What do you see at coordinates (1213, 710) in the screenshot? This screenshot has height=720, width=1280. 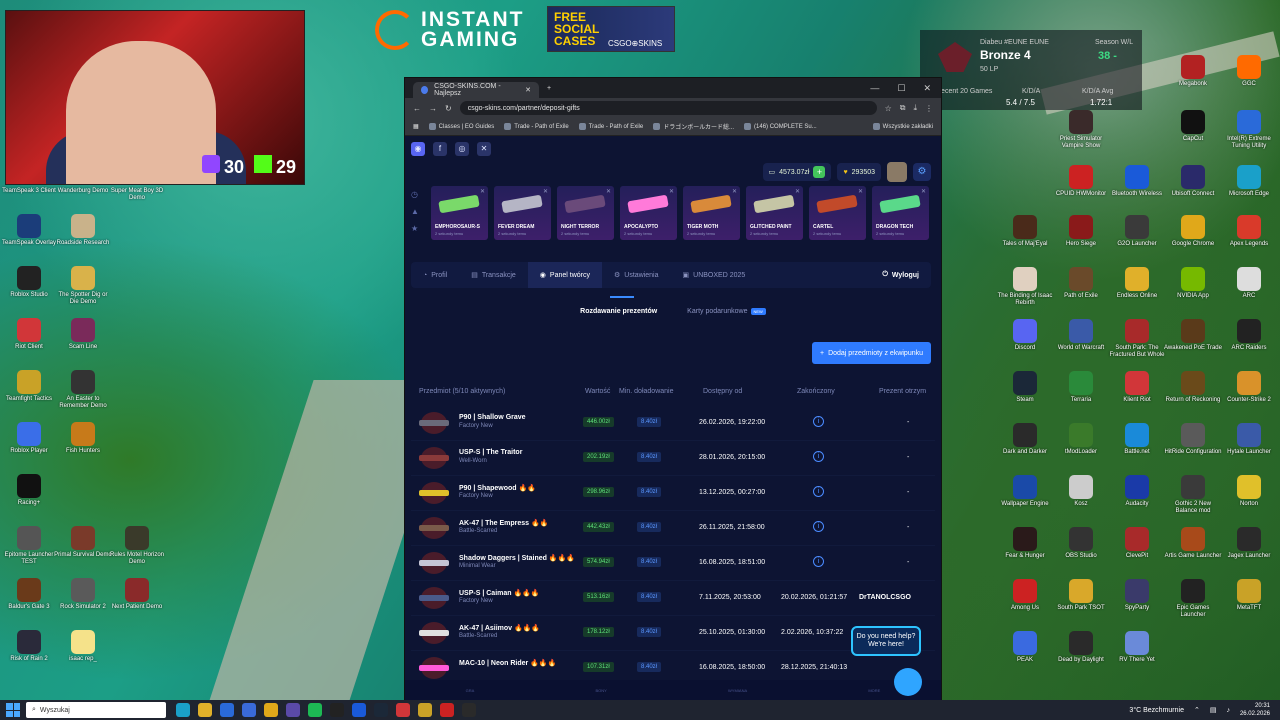 I see `network-icon: ▤` at bounding box center [1213, 710].